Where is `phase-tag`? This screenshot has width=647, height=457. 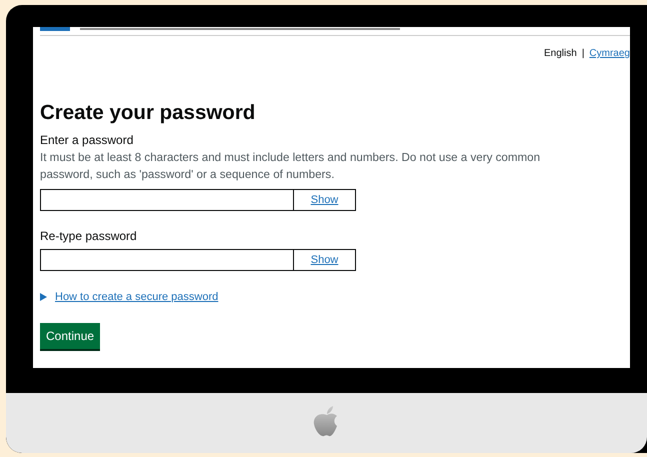
phase-tag is located at coordinates (55, 29).